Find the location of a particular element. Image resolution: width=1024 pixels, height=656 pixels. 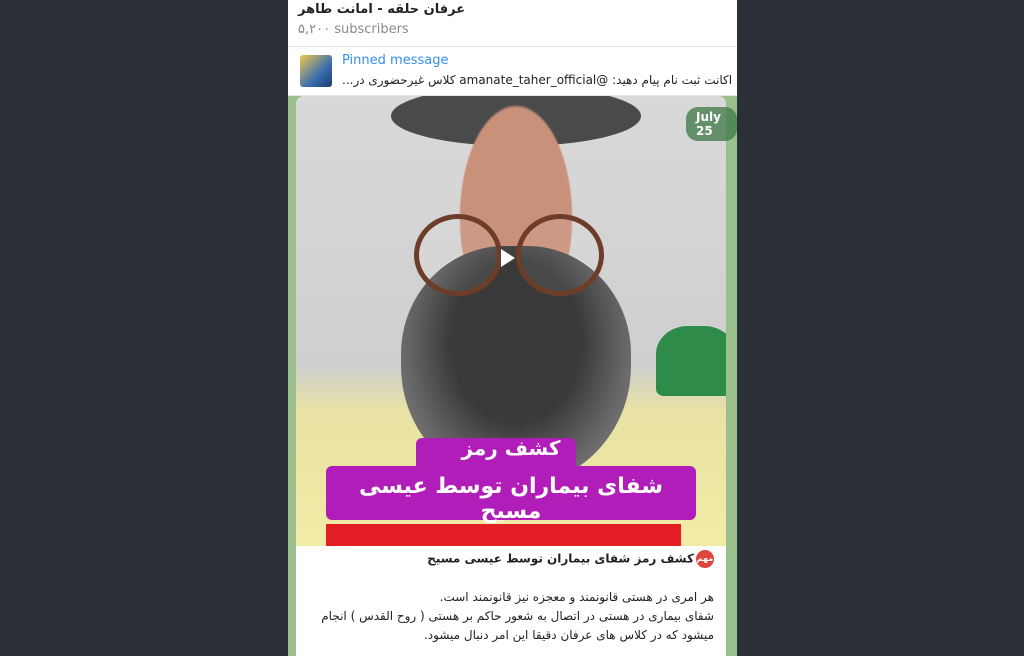

pinned-label: Pinned message is located at coordinates (395, 60).